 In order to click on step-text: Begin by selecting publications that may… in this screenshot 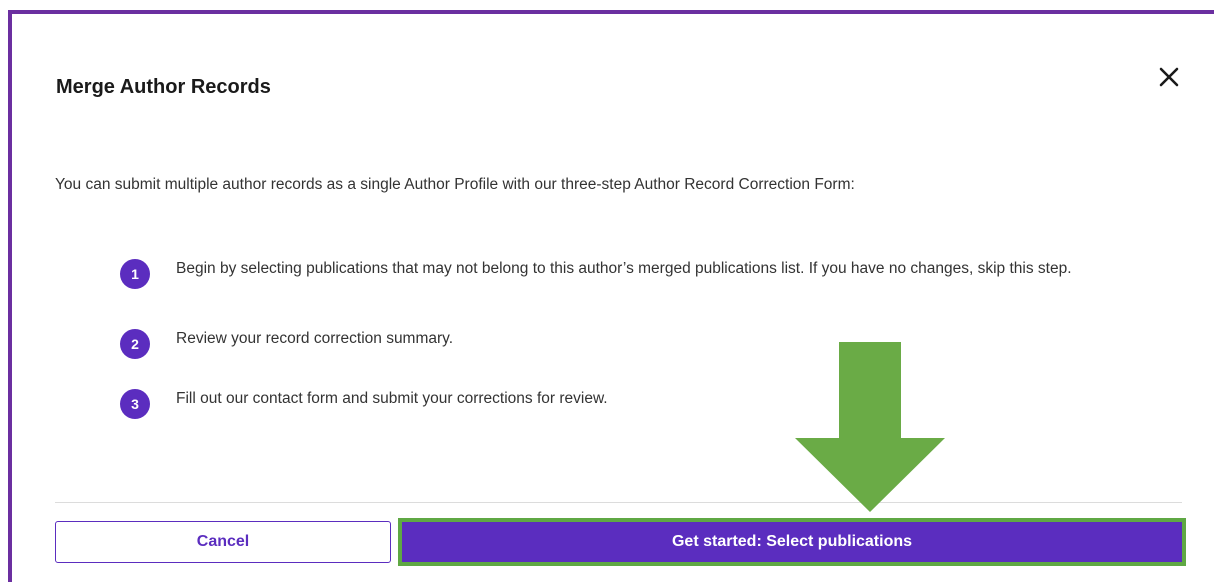, I will do `click(624, 268)`.